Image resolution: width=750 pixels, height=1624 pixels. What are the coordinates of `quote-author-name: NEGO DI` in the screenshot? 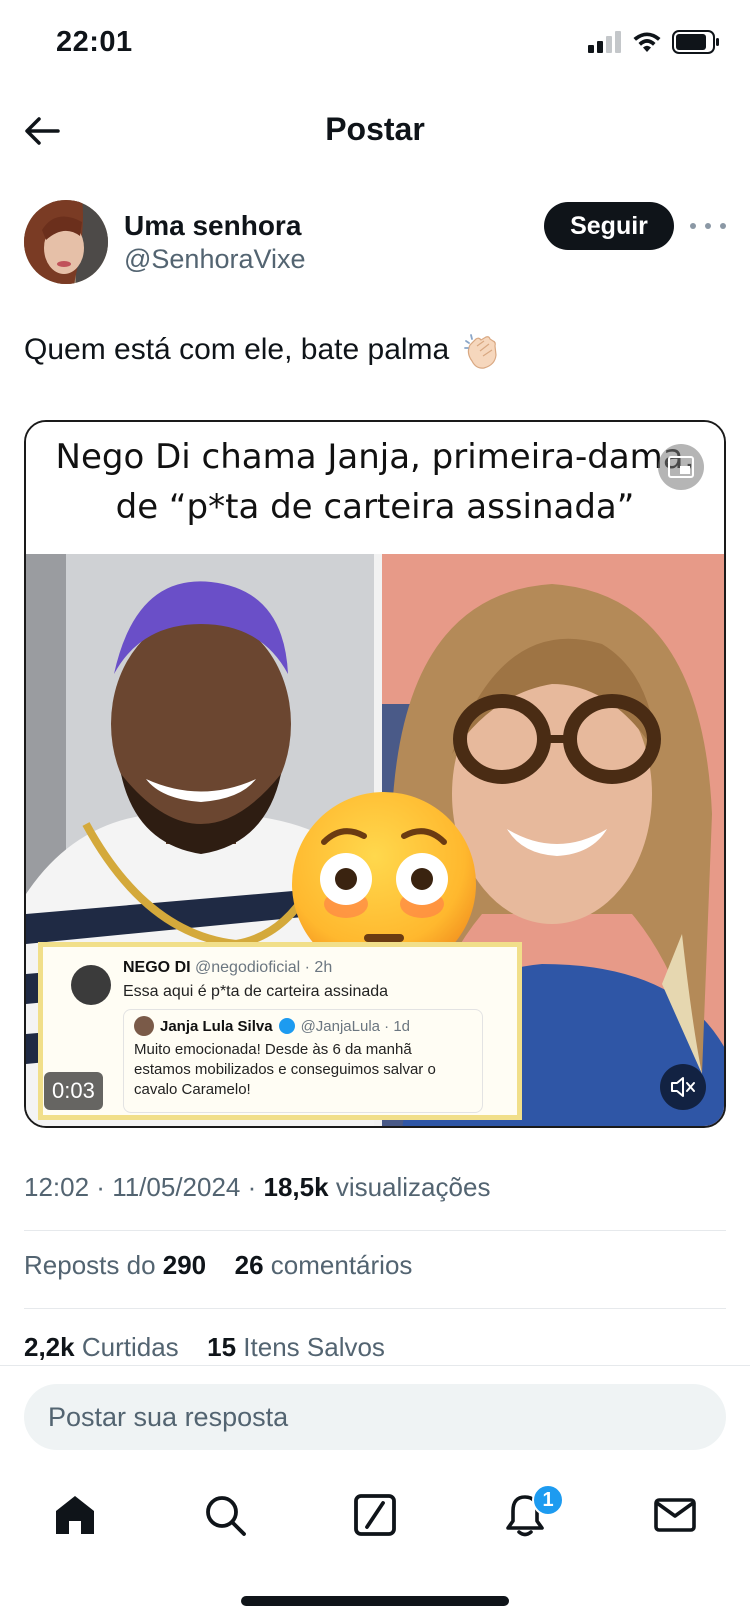 It's located at (157, 967).